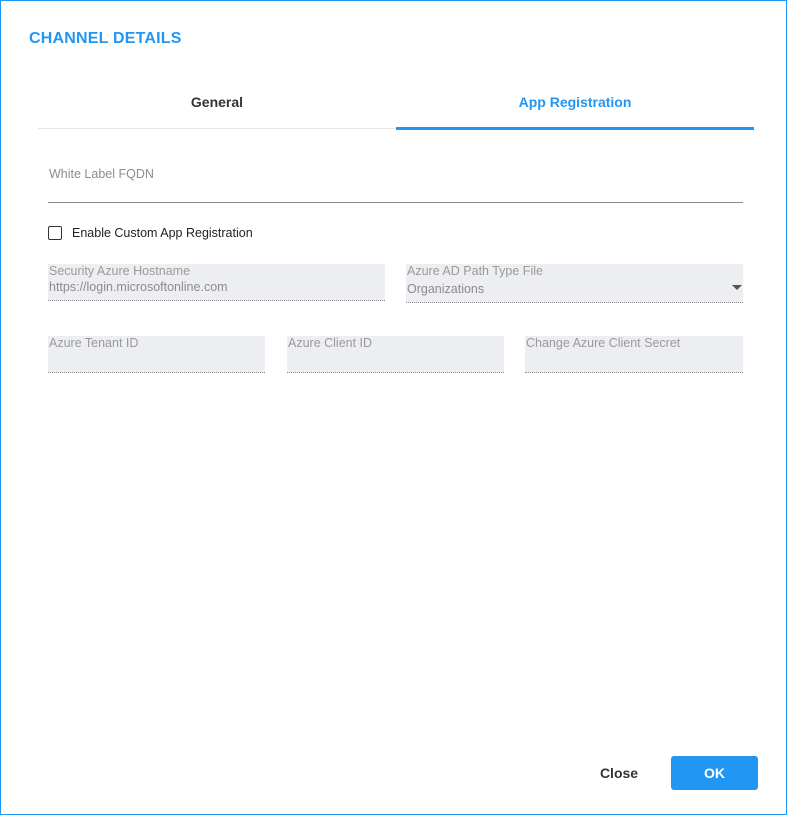 This screenshot has width=787, height=815. Describe the element at coordinates (55, 233) in the screenshot. I see `checkbox-unchecked-icon` at that location.